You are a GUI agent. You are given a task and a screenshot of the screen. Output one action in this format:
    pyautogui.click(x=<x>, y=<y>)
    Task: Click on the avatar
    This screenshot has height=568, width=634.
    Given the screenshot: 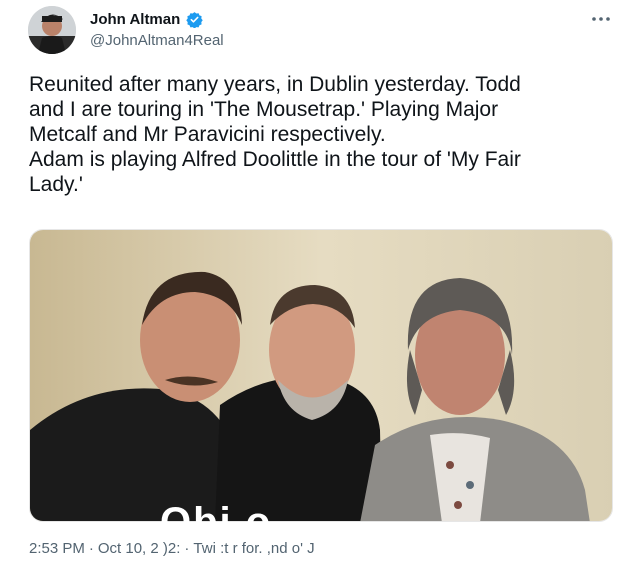 What is the action you would take?
    pyautogui.click(x=52, y=30)
    